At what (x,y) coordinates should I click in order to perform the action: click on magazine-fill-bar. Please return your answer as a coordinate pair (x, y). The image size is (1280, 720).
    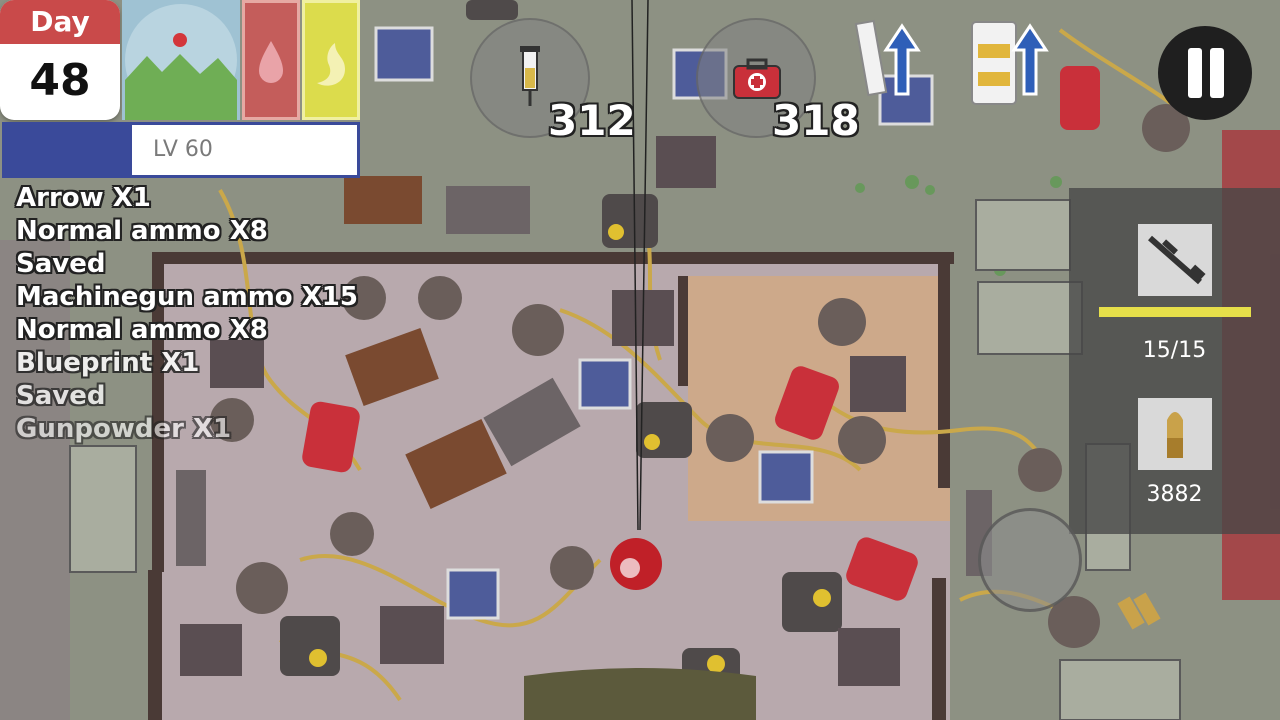
    Looking at the image, I should click on (1175, 312).